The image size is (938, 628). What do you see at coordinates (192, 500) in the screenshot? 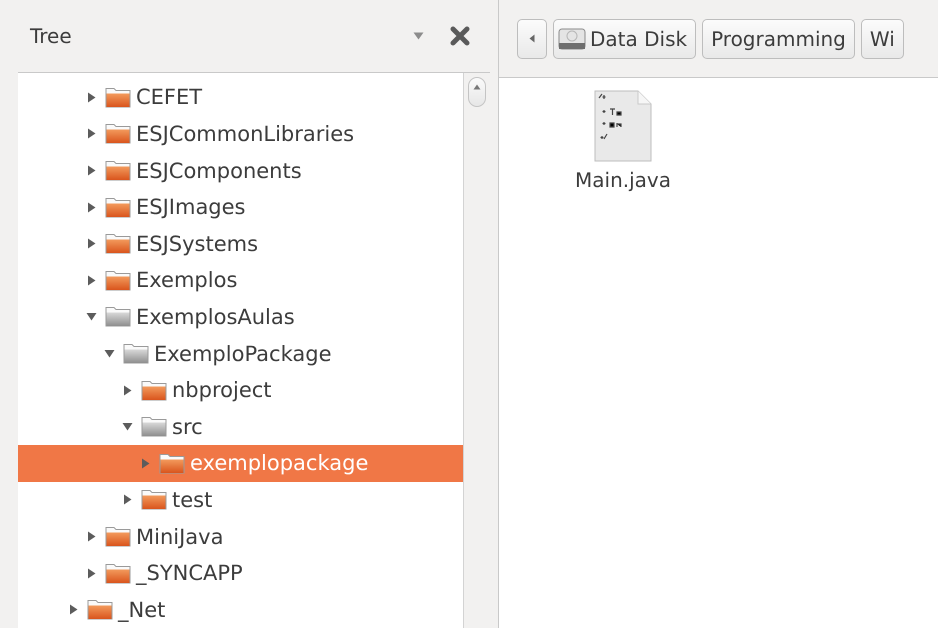
I see `folder-name: test` at bounding box center [192, 500].